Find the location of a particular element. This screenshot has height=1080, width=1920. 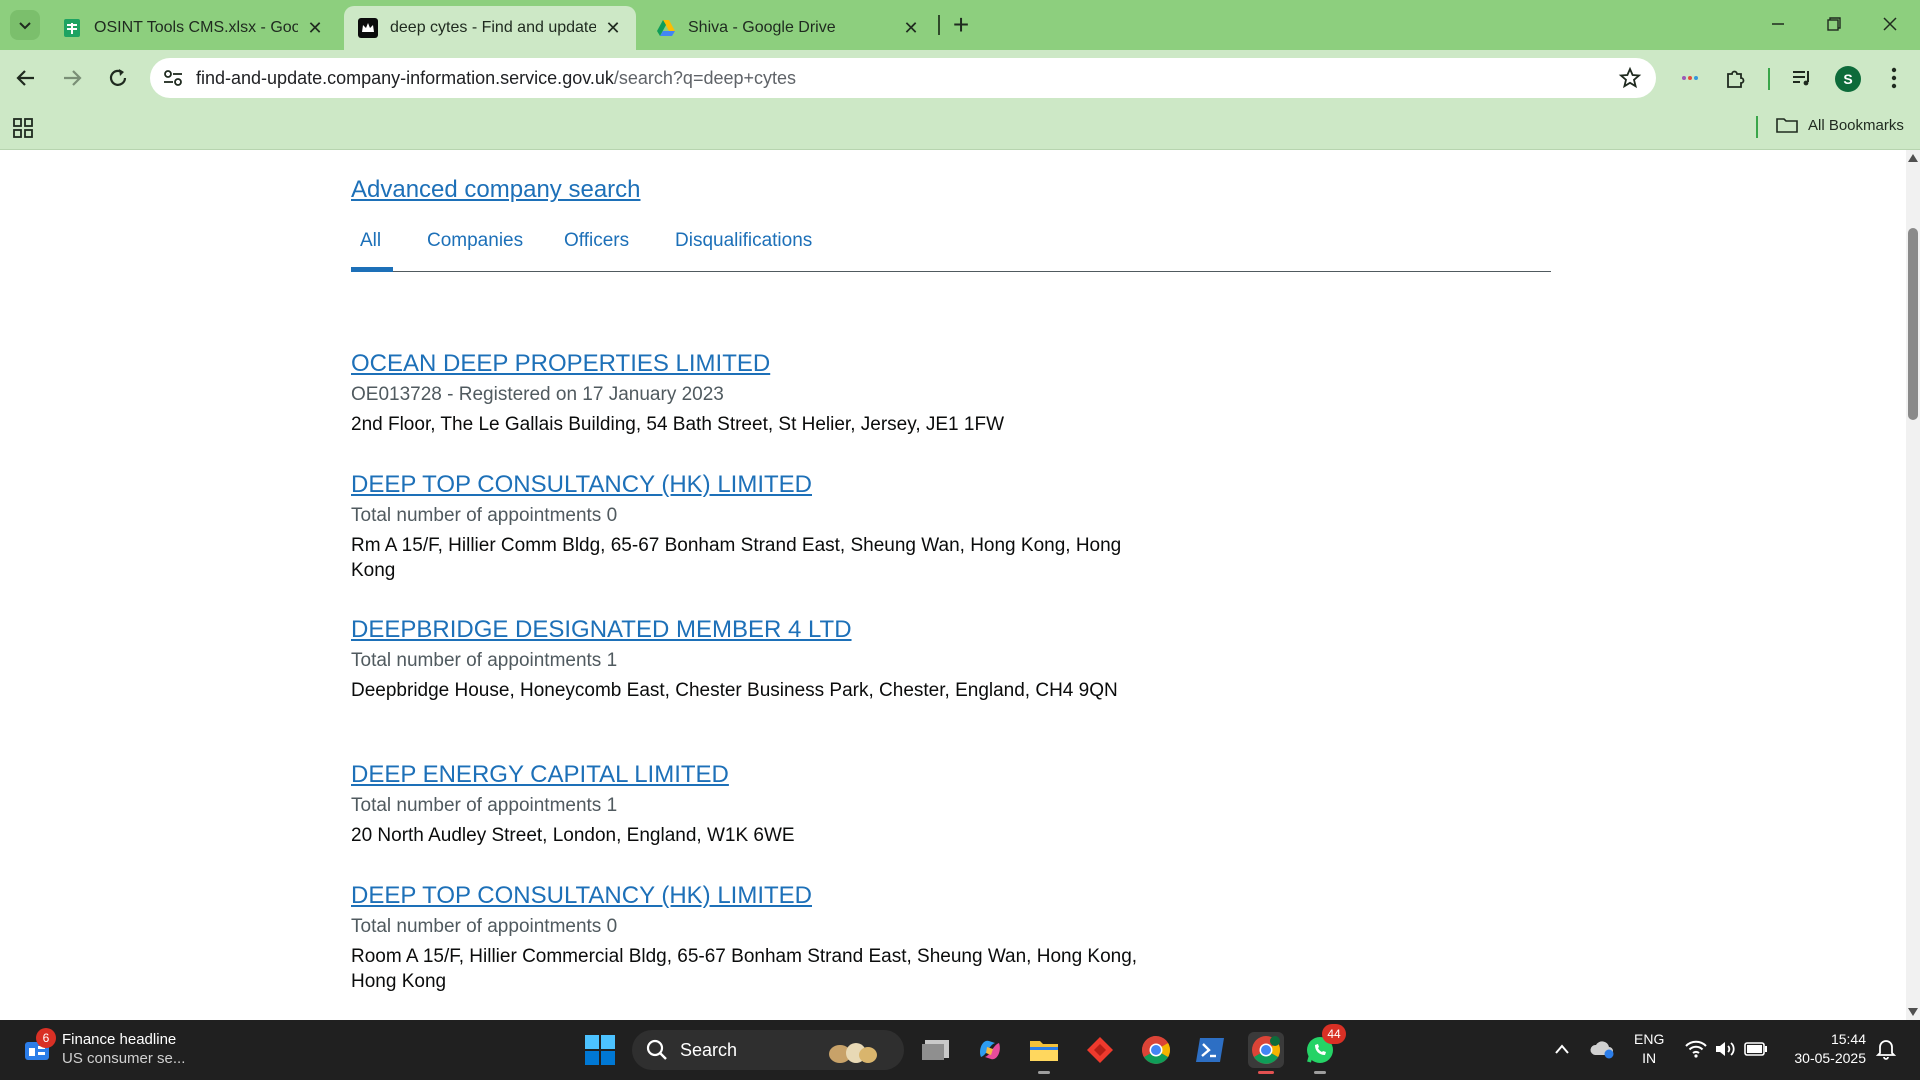

close-icon is located at coordinates (1890, 24).